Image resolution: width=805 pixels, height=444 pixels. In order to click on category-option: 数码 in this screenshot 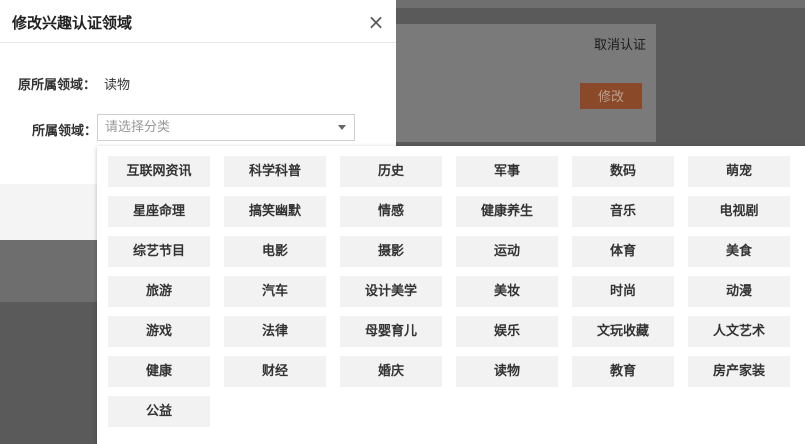, I will do `click(623, 171)`.